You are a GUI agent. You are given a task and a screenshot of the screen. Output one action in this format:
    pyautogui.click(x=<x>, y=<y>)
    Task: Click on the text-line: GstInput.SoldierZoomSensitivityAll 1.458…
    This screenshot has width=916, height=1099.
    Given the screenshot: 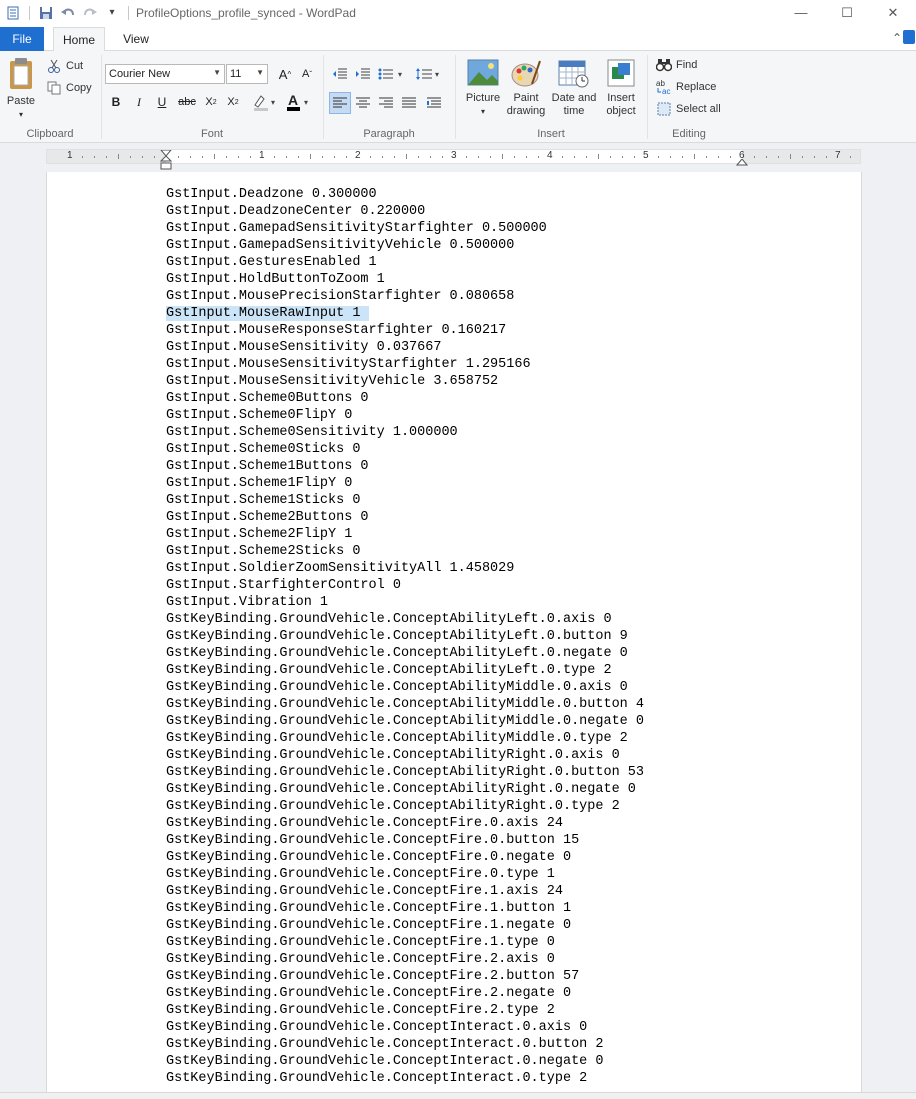 What is the action you would take?
    pyautogui.click(x=405, y=568)
    